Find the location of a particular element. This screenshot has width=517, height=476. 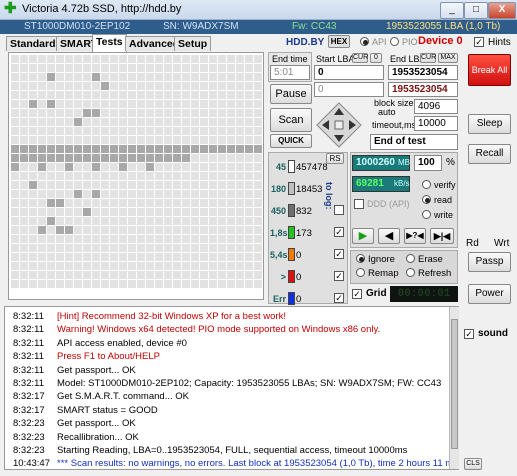

recall-button: Recall is located at coordinates (489, 154).